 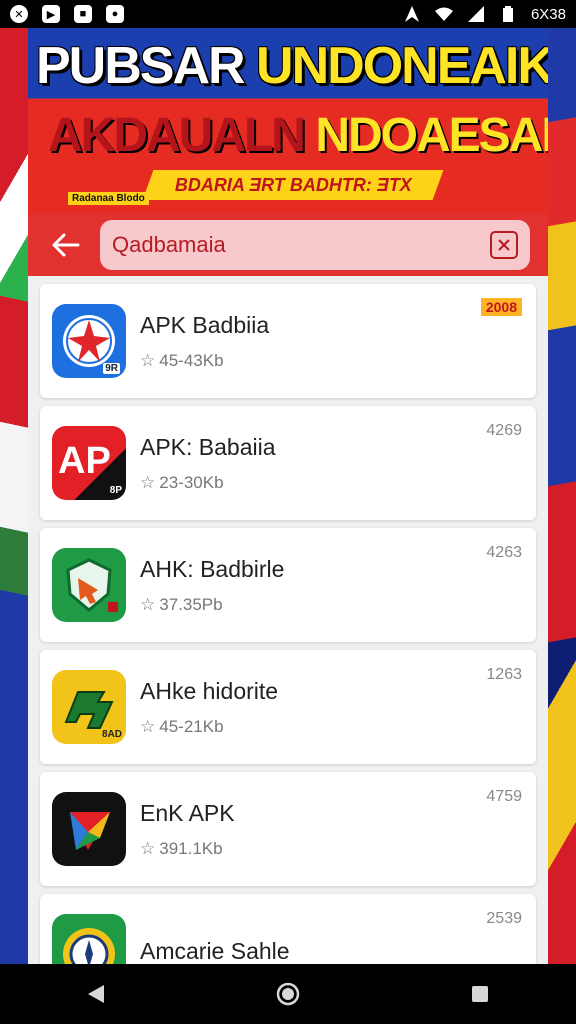 I want to click on app-name: APK Badbiia, so click(x=205, y=324).